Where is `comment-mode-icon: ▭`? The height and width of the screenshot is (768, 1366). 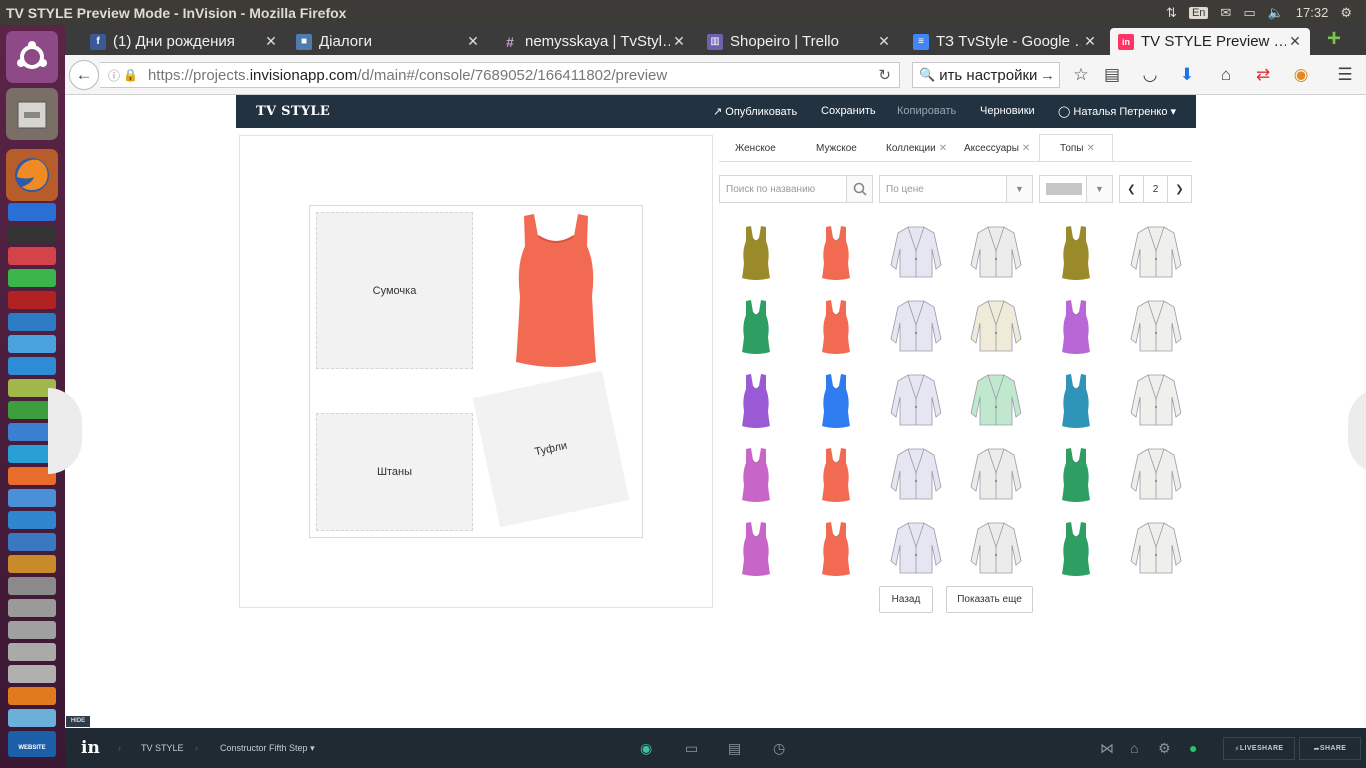
comment-mode-icon: ▭ is located at coordinates (691, 748).